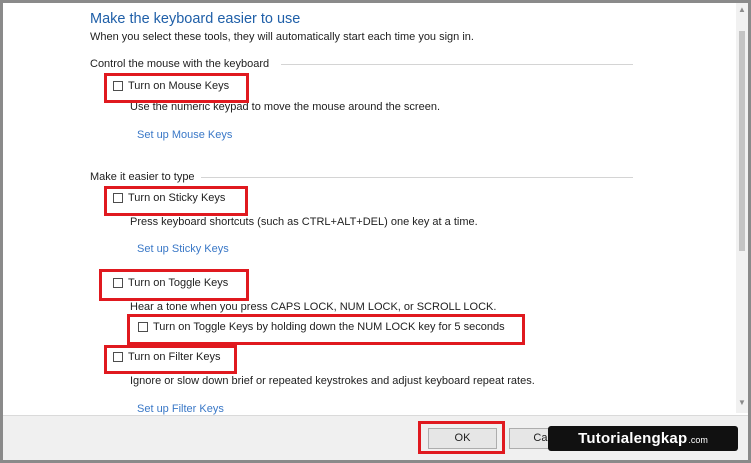 The image size is (751, 463). What do you see at coordinates (742, 10) in the screenshot?
I see `scroll-up-arrow-icon: ▲` at bounding box center [742, 10].